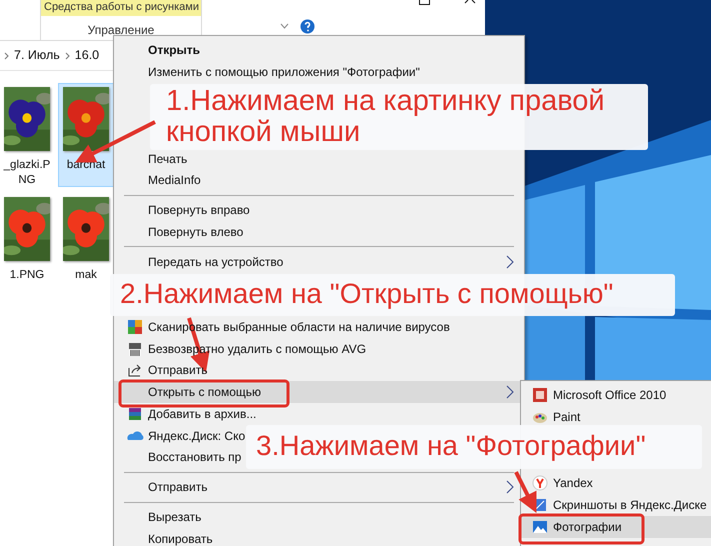 This screenshot has height=546, width=711. I want to click on file-name: _glazki.PNG, so click(27, 173).